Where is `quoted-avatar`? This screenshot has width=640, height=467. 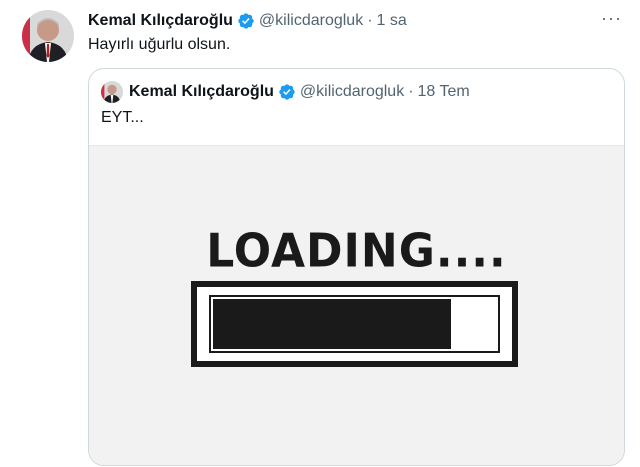
quoted-avatar is located at coordinates (112, 92).